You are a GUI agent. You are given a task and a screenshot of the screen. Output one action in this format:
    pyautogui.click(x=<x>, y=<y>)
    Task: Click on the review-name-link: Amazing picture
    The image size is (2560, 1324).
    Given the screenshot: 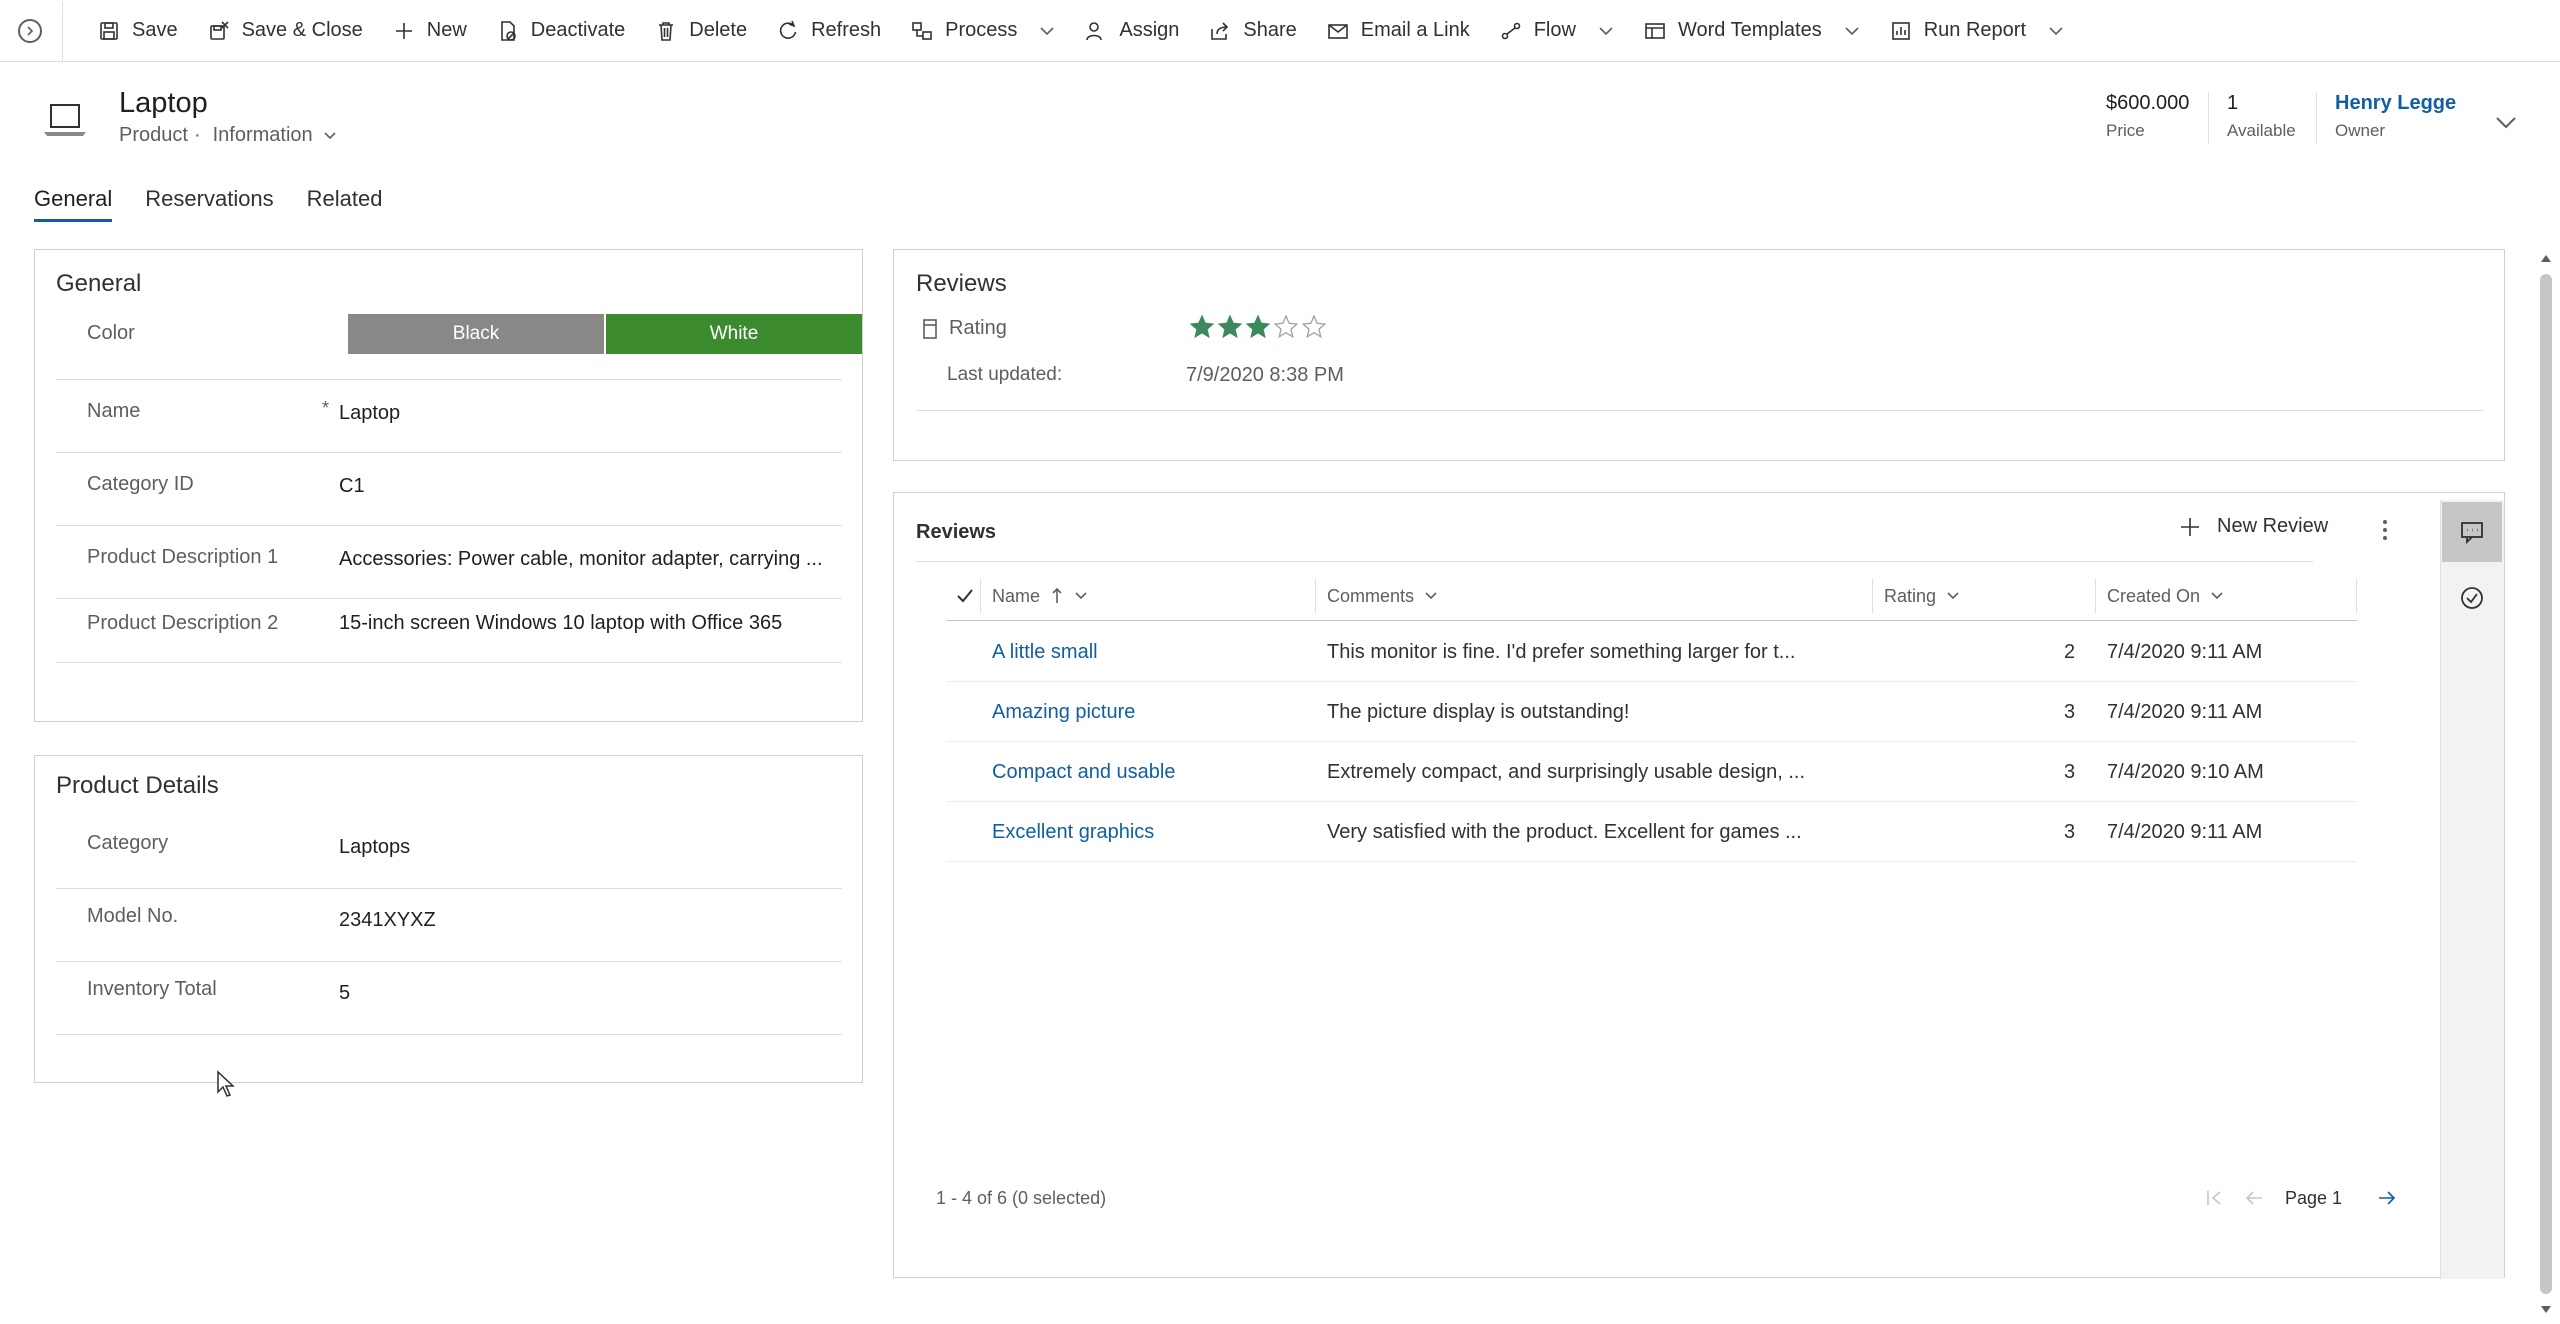 What is the action you would take?
    pyautogui.click(x=1063, y=712)
    